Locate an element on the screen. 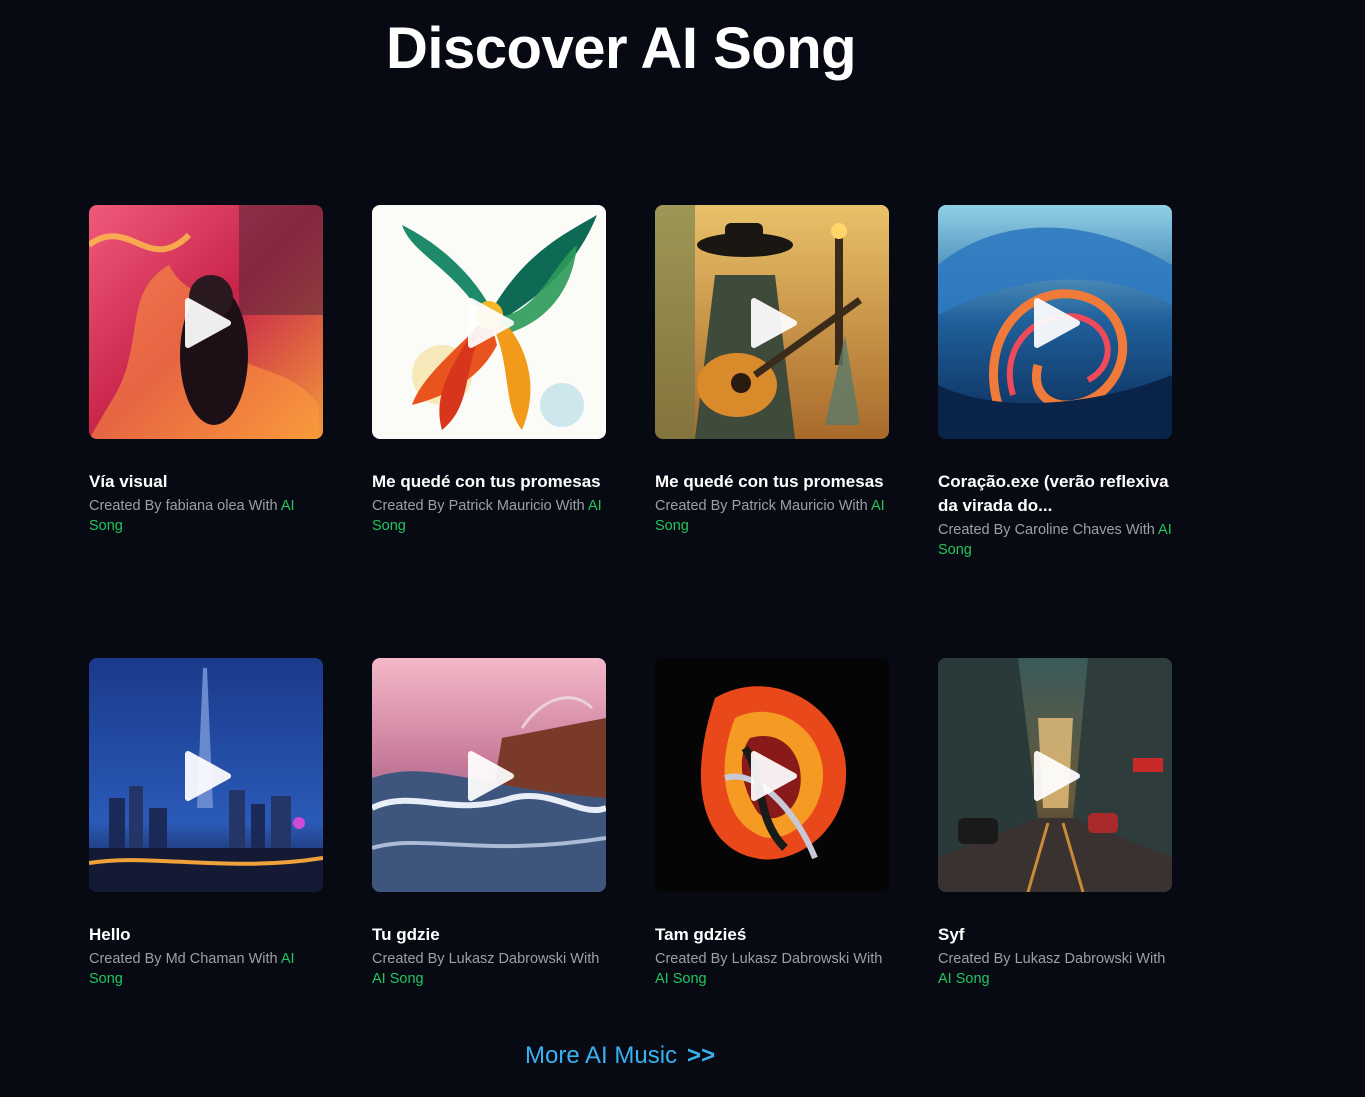 Image resolution: width=1365 pixels, height=1097 pixels. song-title: Hello is located at coordinates (206, 935).